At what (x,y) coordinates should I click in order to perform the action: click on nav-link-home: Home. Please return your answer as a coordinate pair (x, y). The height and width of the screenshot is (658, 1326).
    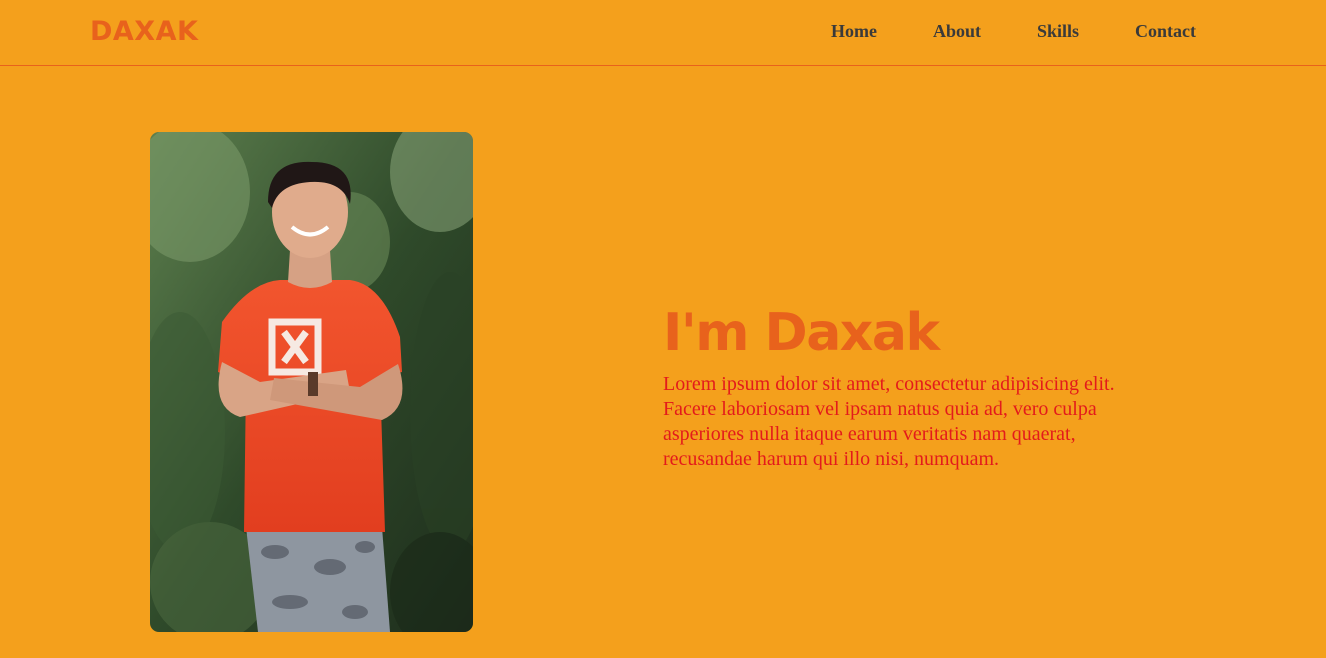
    Looking at the image, I should click on (854, 31).